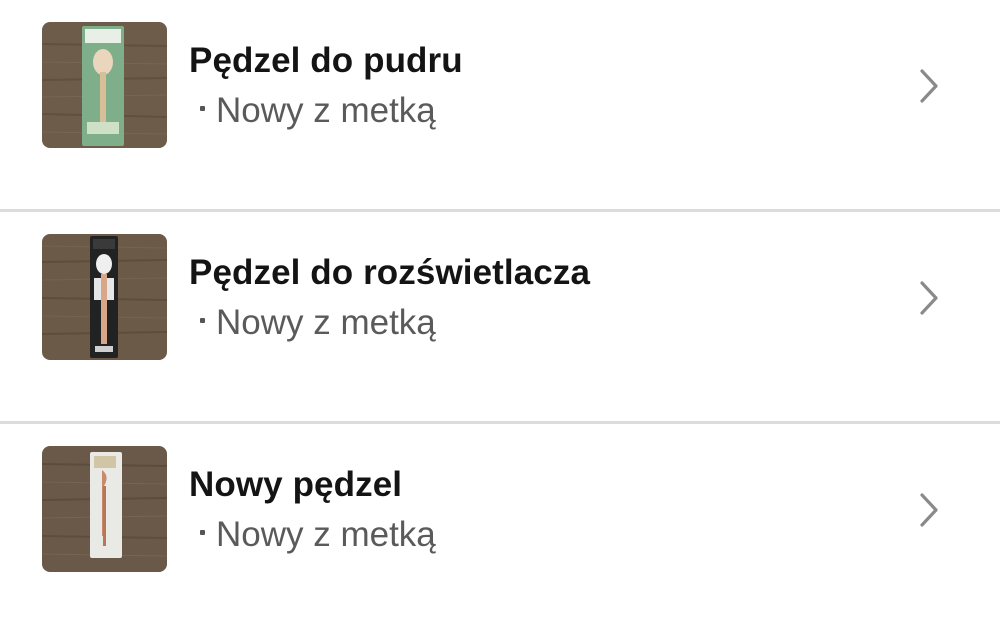 The width and height of the screenshot is (1000, 620). Describe the element at coordinates (312, 510) in the screenshot. I see `item-text: Nowy pędzel Nowy z metką` at that location.